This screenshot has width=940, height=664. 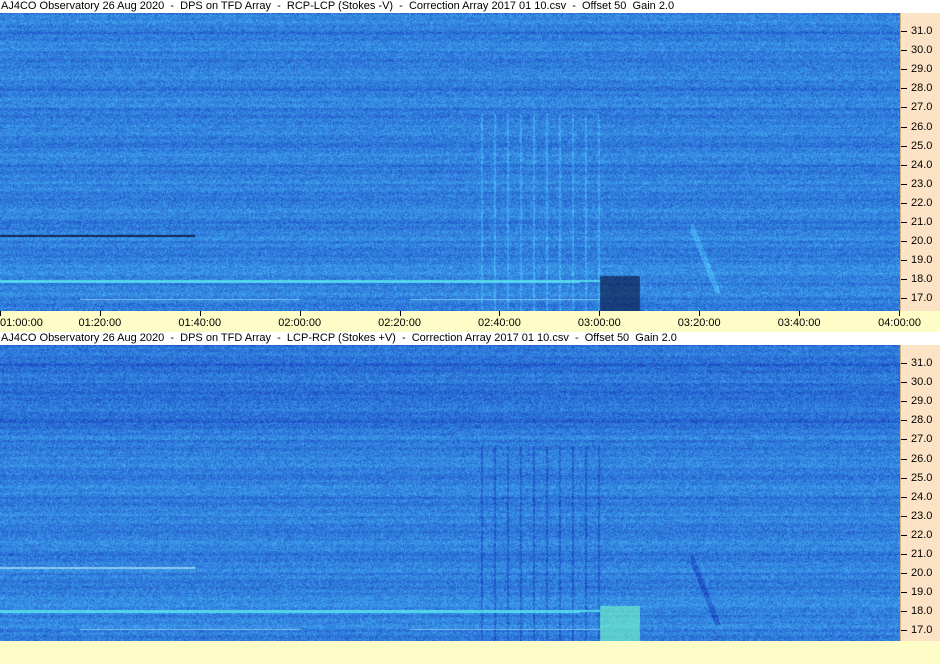 I want to click on bottom-freq-label: 31.0, so click(x=922, y=363).